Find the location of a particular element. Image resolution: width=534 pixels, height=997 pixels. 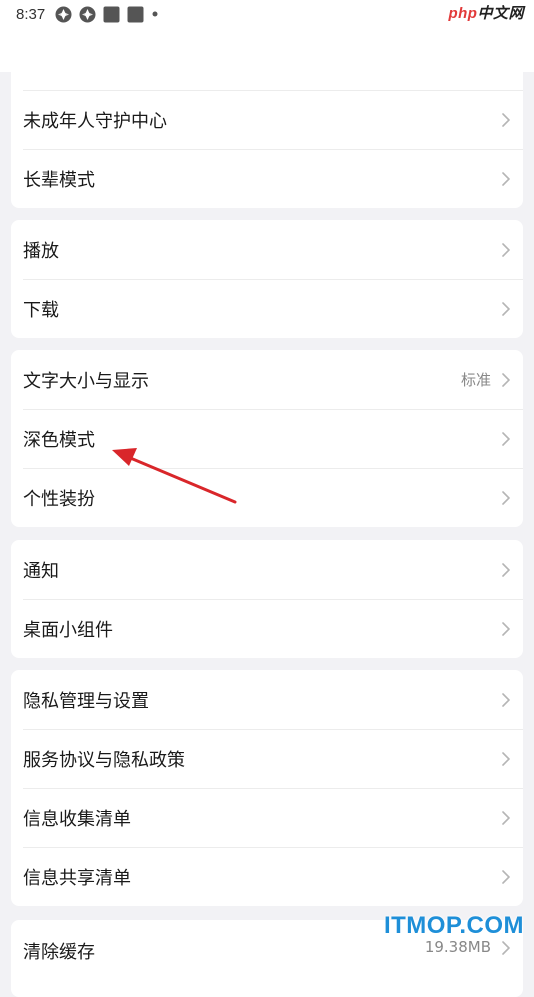

row-label: 隐私管理与设置 is located at coordinates (86, 701).